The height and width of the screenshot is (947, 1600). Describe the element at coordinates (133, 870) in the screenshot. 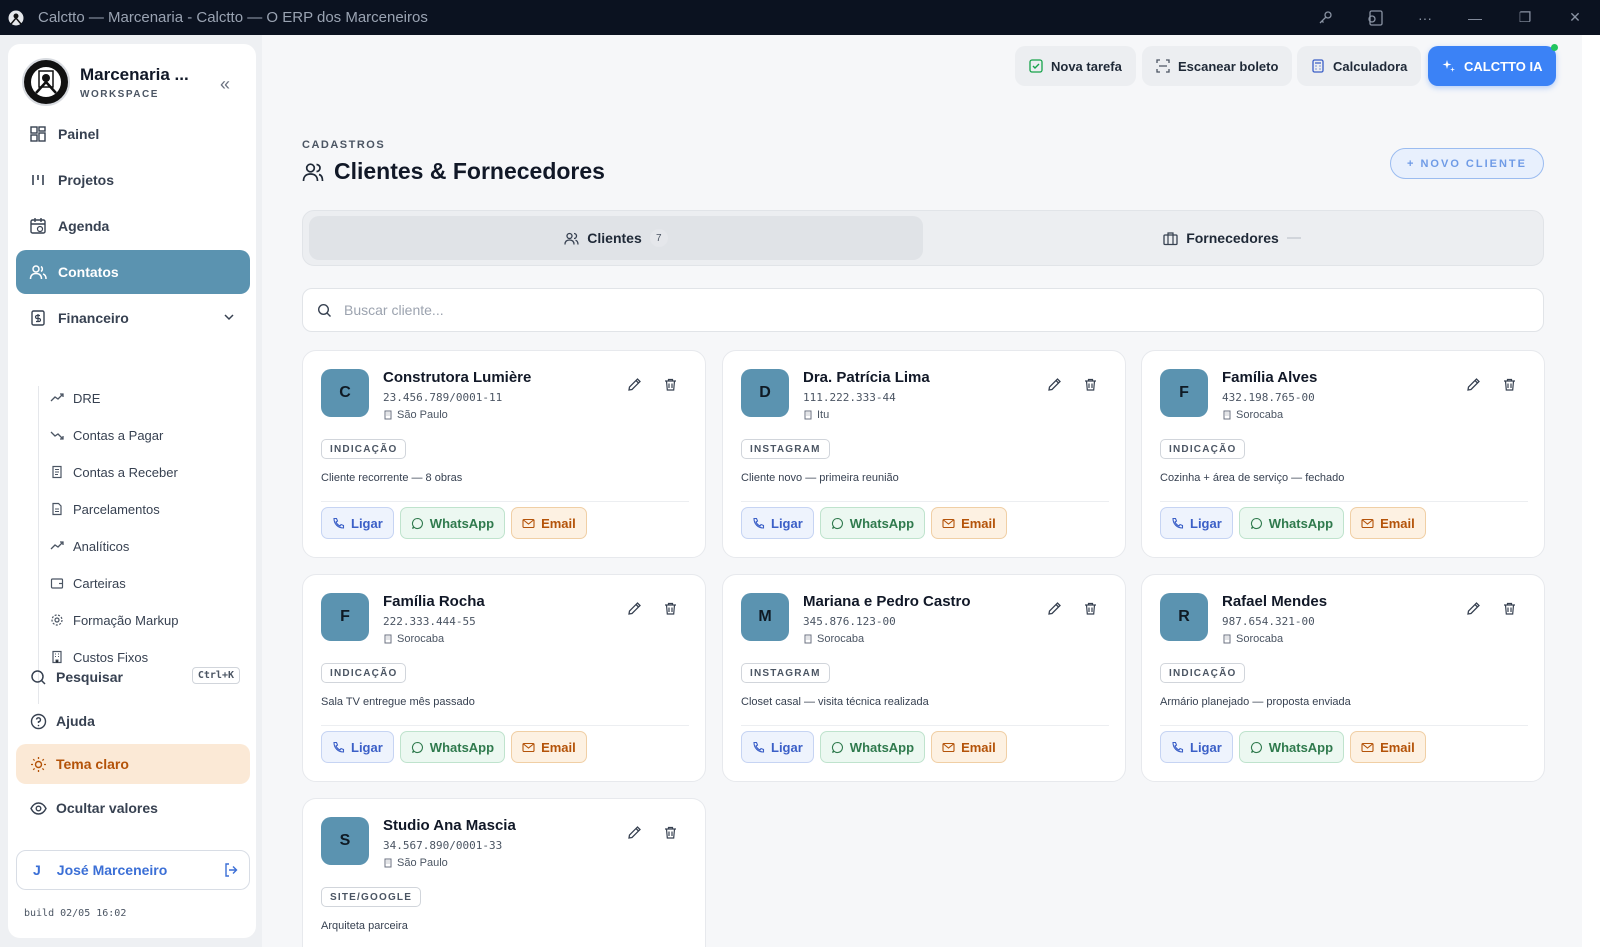

I see `user-profile: J José Marceneiro` at that location.